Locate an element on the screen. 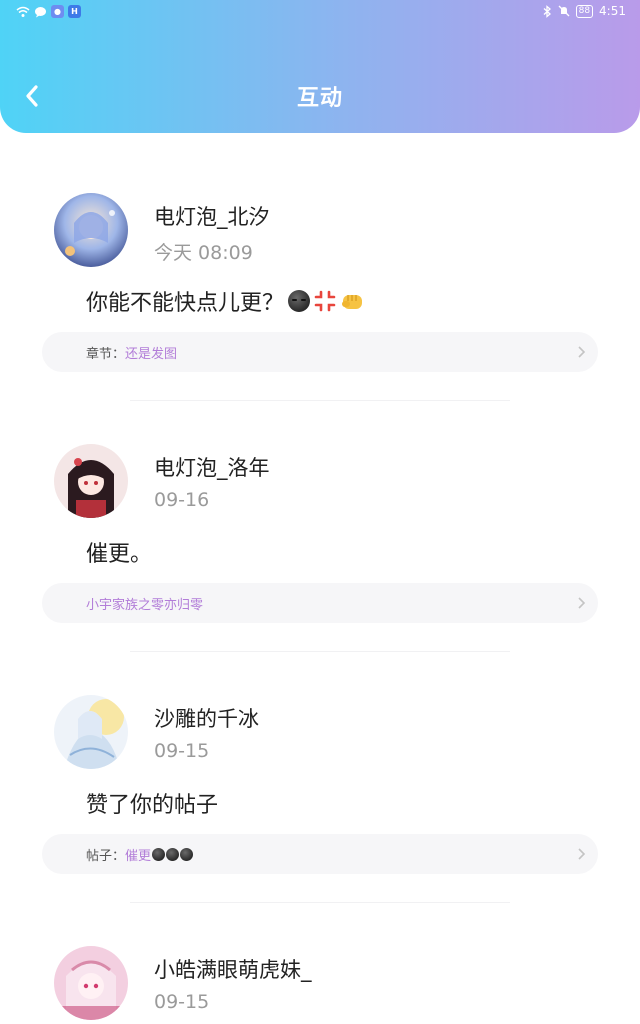 This screenshot has height=1024, width=640. status-time: 4:51 is located at coordinates (612, 11).